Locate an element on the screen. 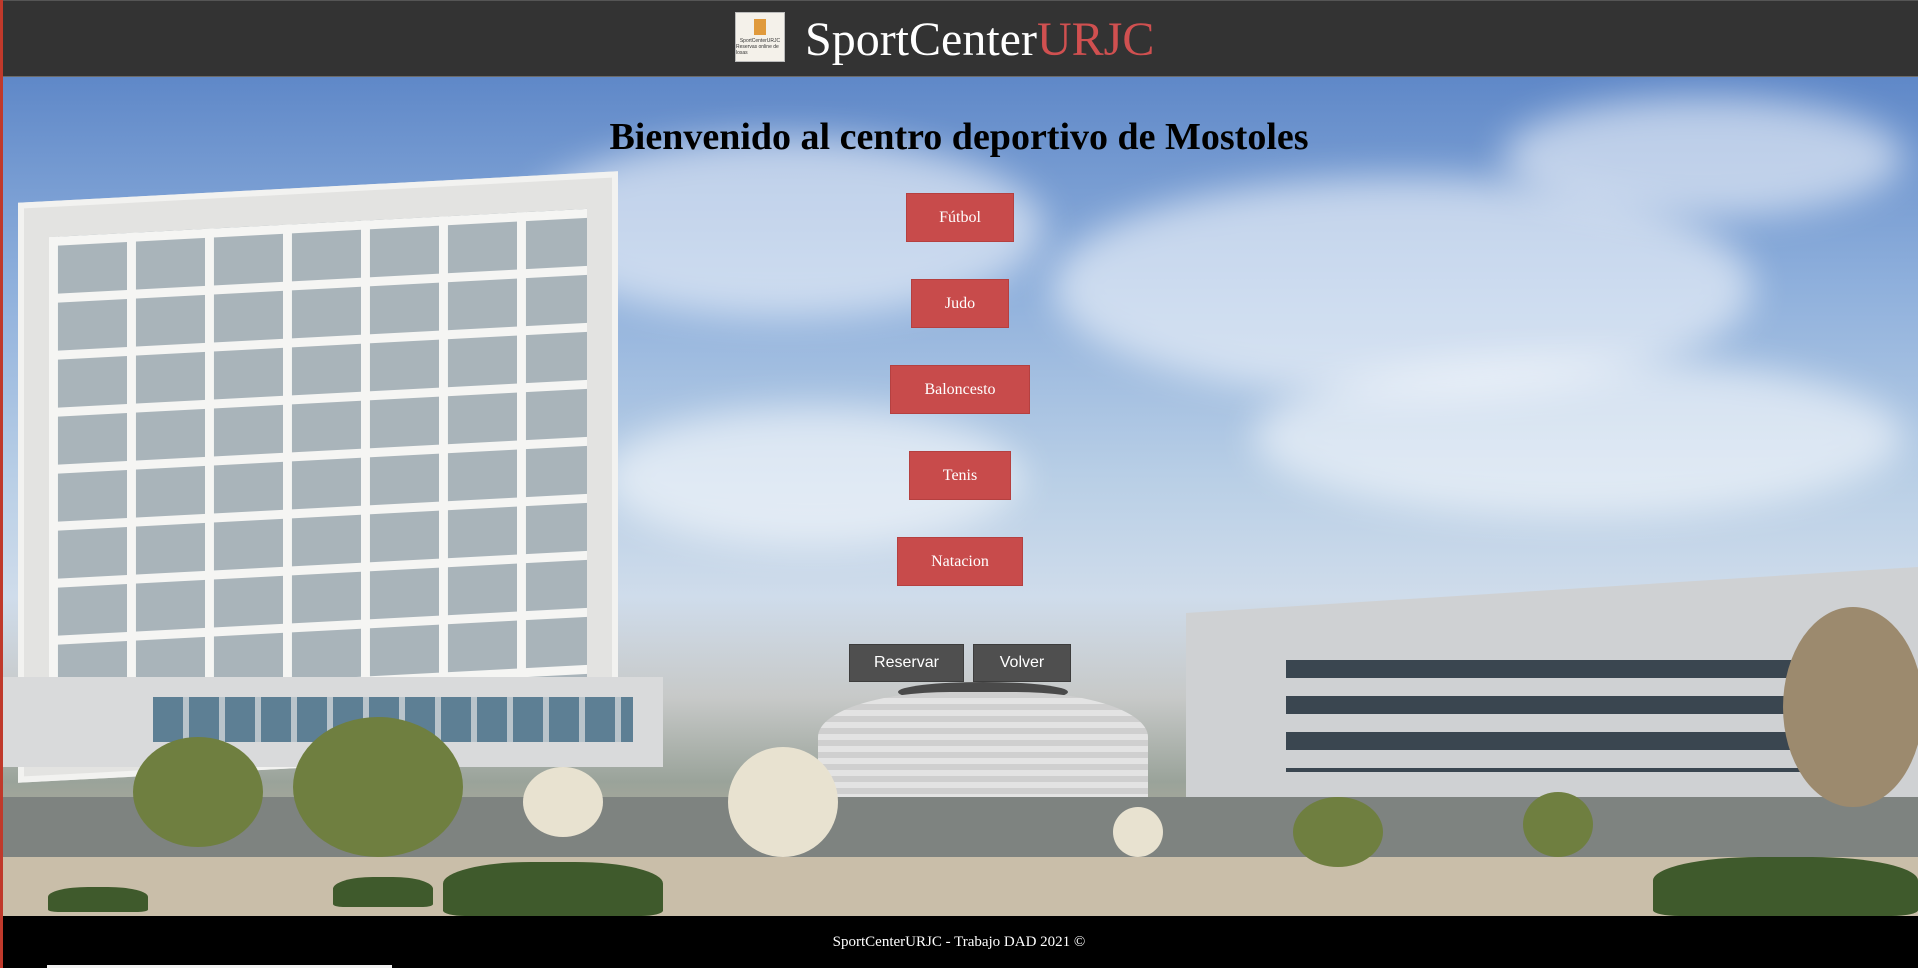 The height and width of the screenshot is (968, 1918). footer-text: SportCenterURJC - Trabajo DAD 2021 © is located at coordinates (959, 942).